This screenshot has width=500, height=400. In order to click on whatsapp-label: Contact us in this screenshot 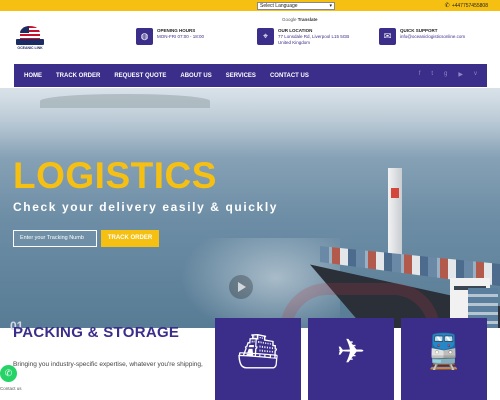, I will do `click(11, 388)`.